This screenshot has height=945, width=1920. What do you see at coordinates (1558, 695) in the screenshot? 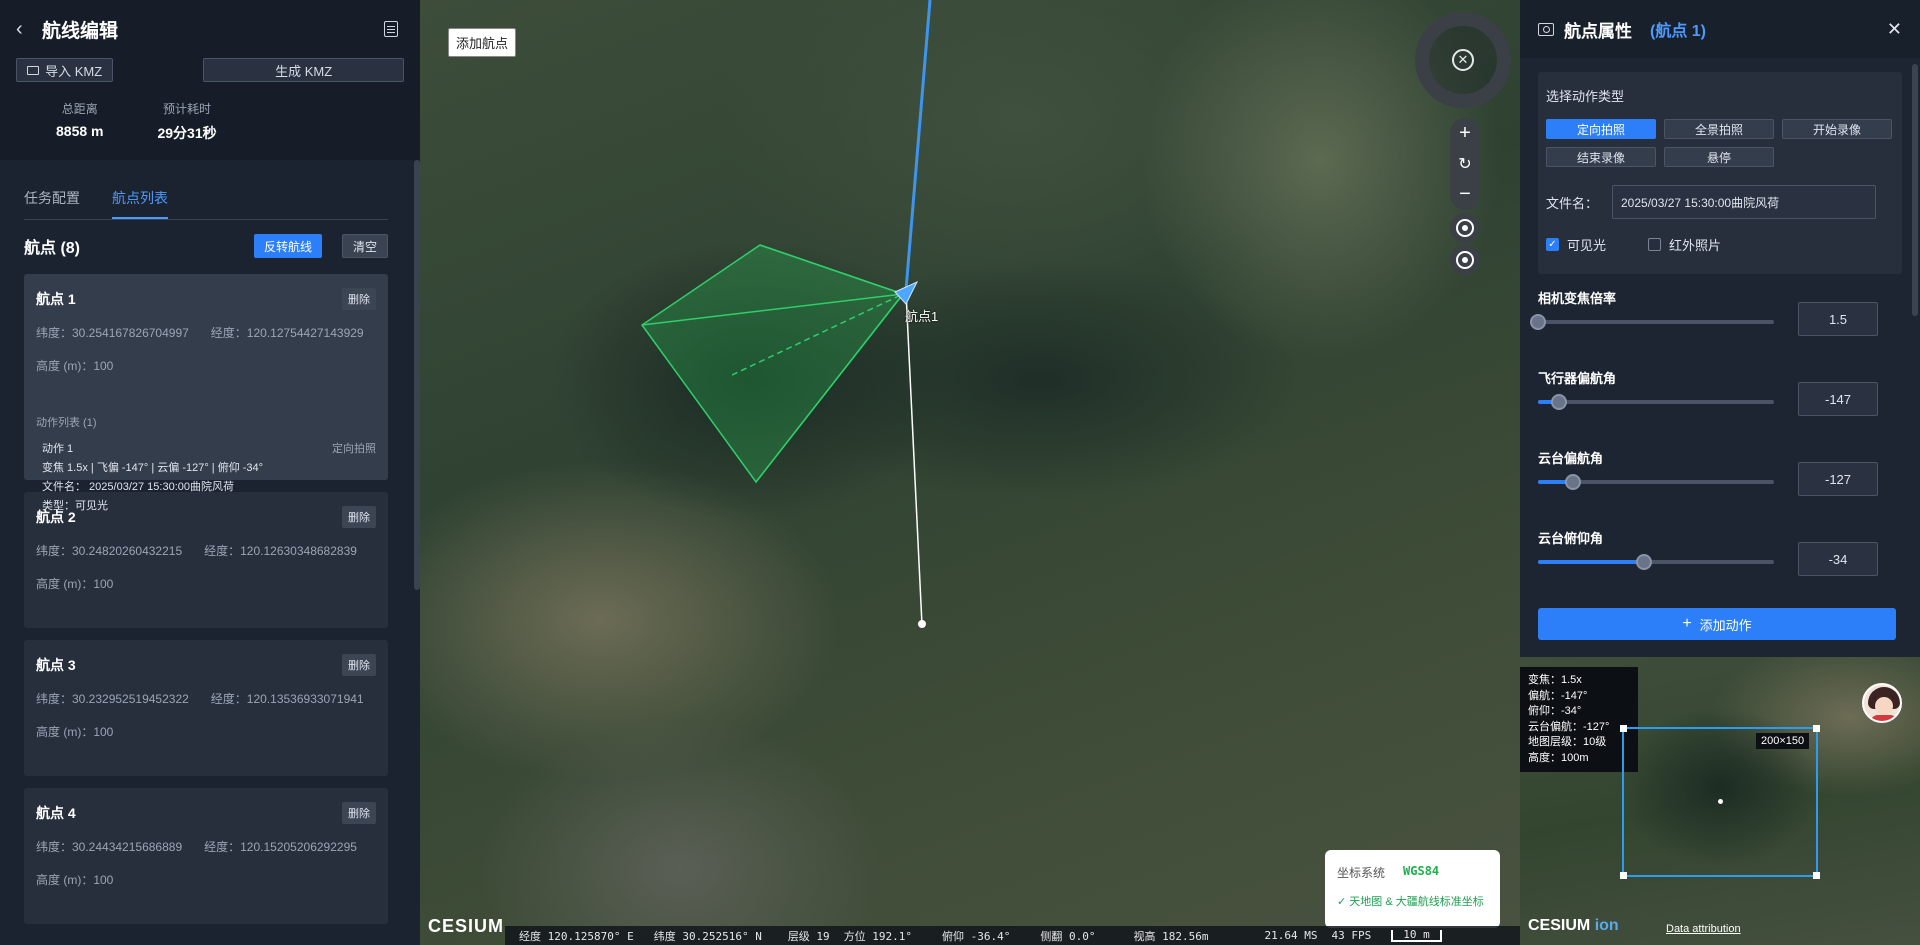
I see `preview-info-line: 偏航：-147°` at bounding box center [1558, 695].